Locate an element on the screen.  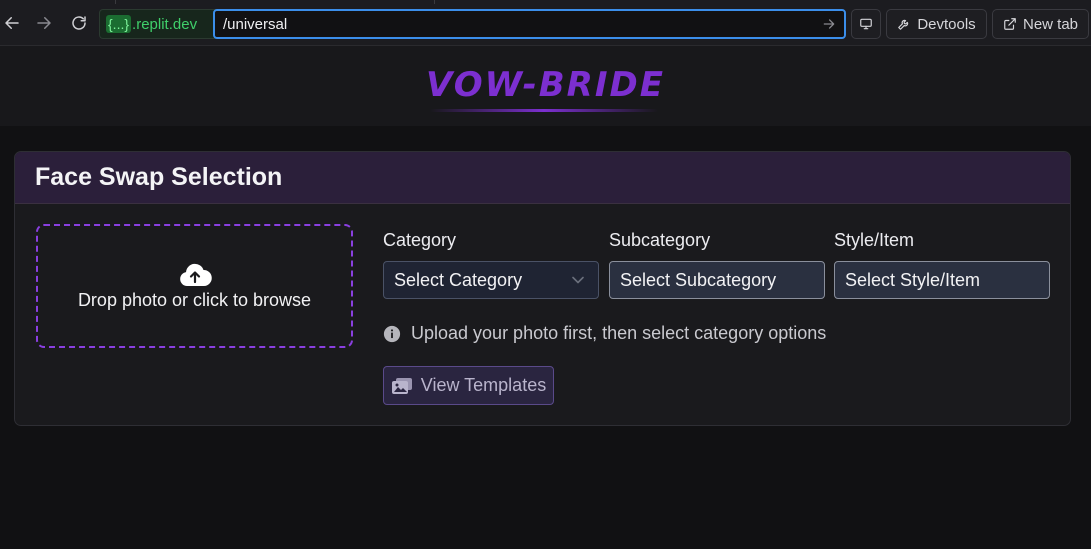
style-select: Select Style/Item is located at coordinates (942, 280).